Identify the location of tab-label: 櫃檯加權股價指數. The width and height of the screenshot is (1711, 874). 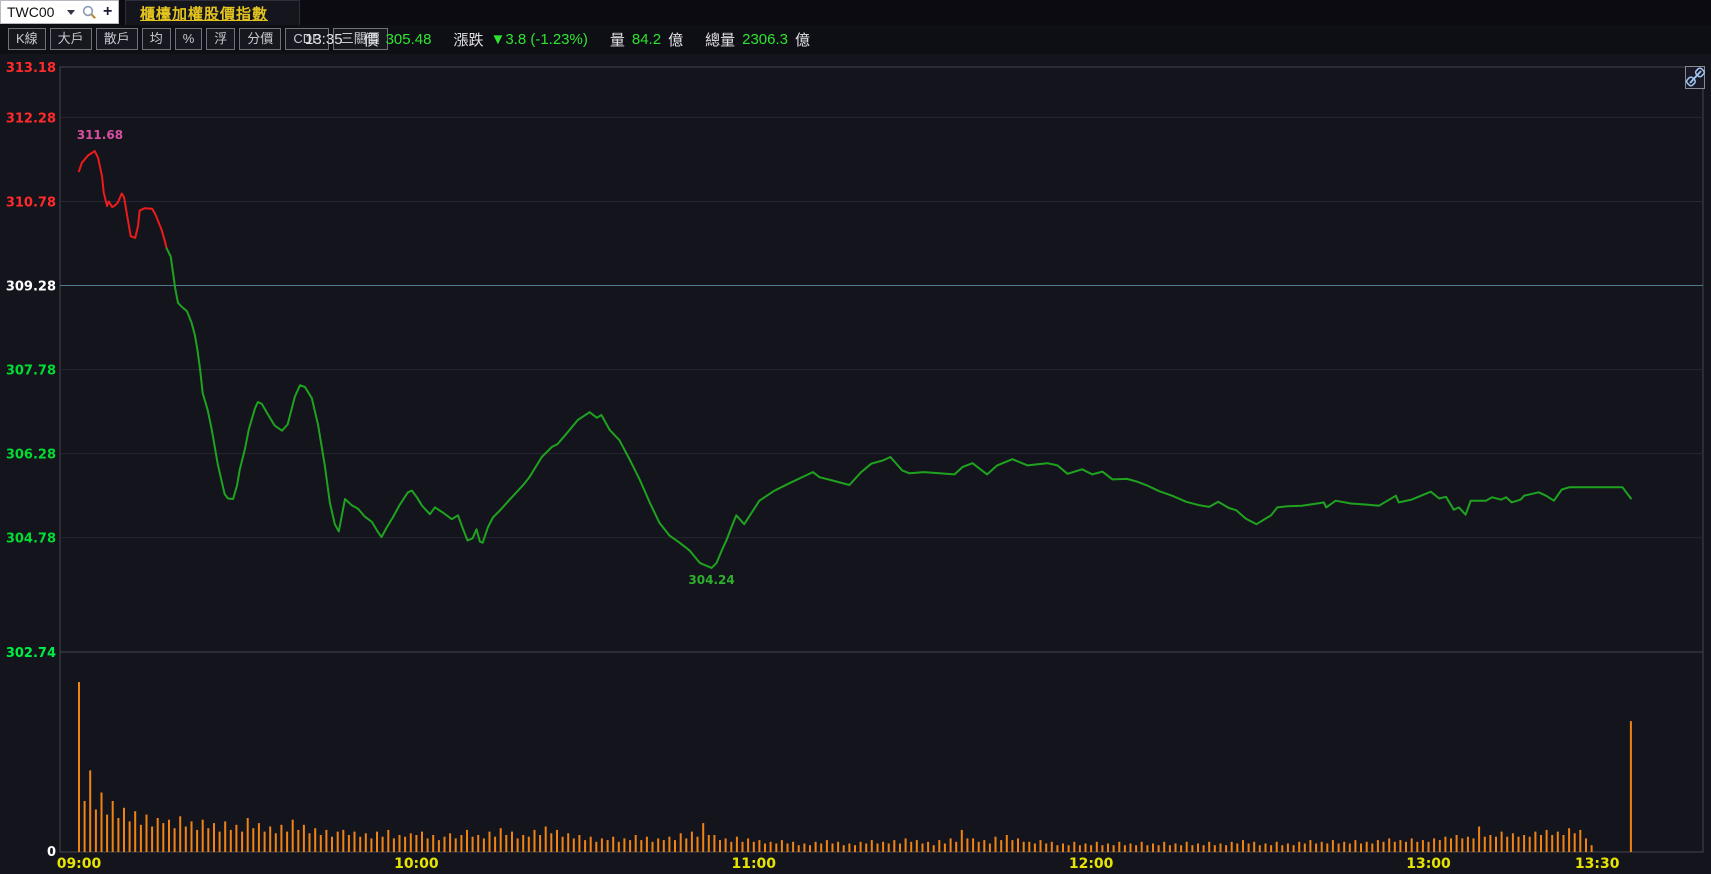
(204, 14).